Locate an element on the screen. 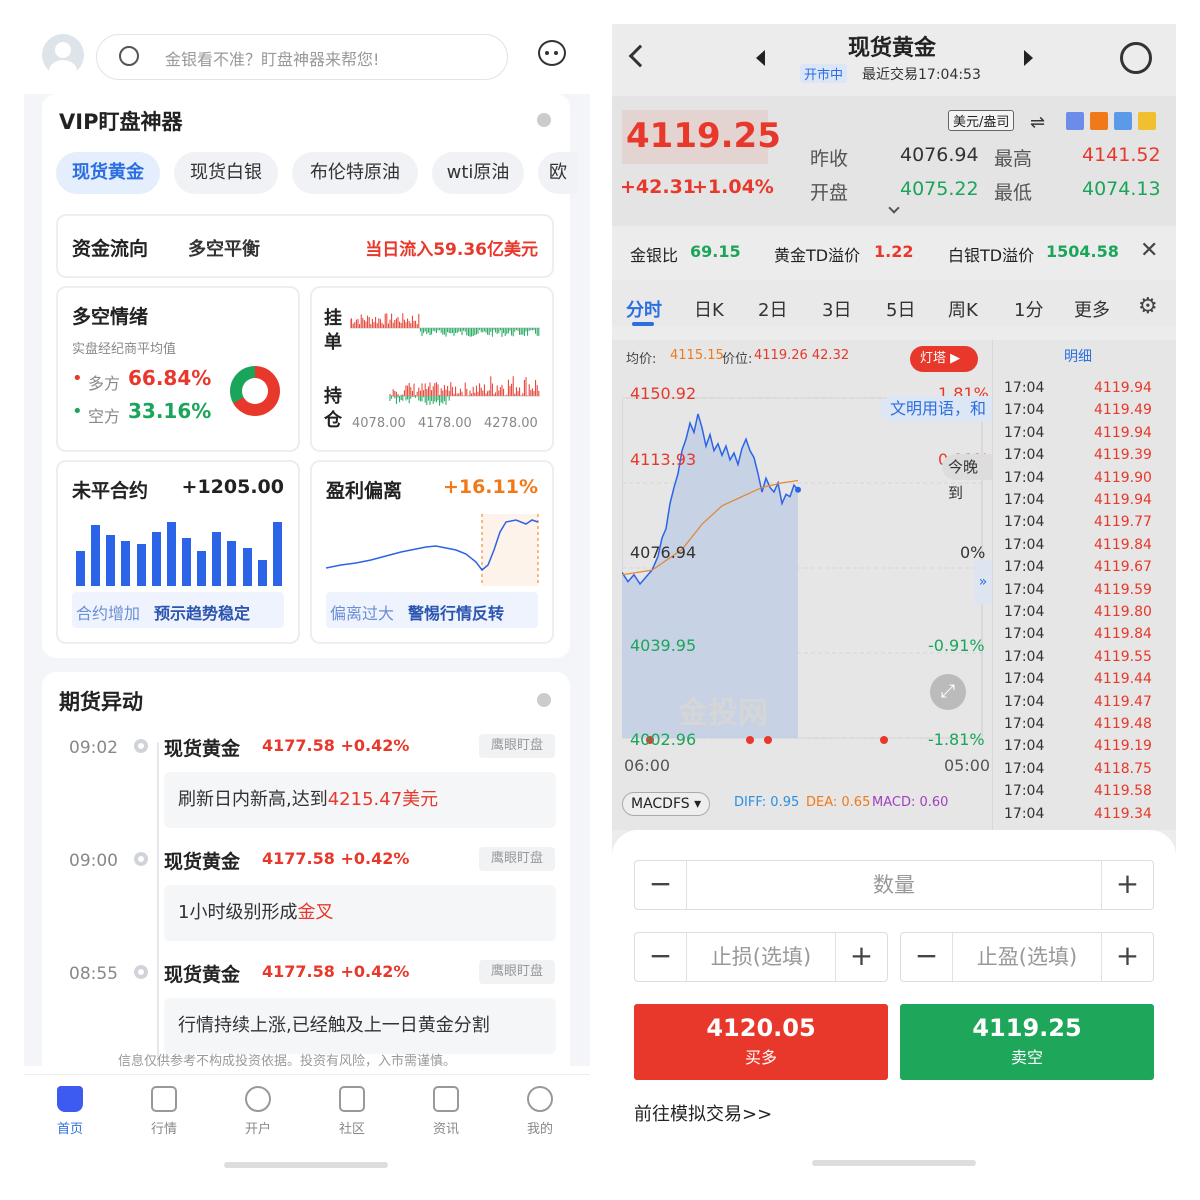 Image resolution: width=1200 pixels, height=1200 pixels. tab-2day: 2日 is located at coordinates (772, 309).